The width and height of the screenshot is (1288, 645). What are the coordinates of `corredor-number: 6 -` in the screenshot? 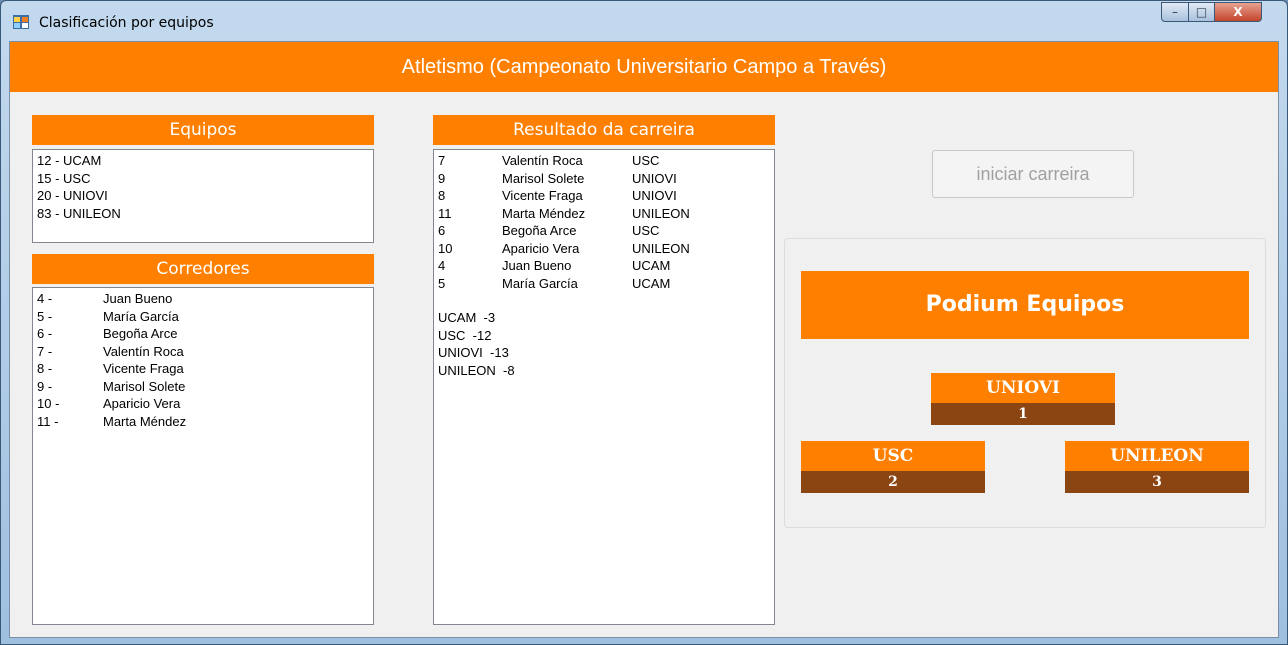 It's located at (45, 333).